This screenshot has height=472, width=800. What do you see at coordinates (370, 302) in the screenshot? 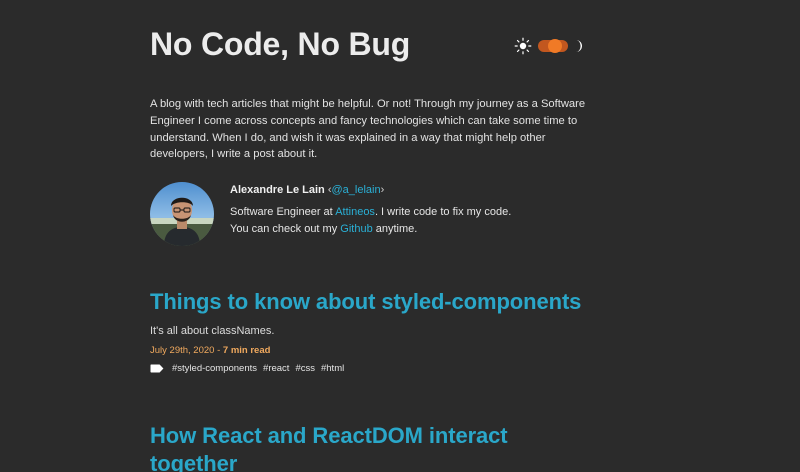
I see `post-title-link: Things to know about styled-components` at bounding box center [370, 302].